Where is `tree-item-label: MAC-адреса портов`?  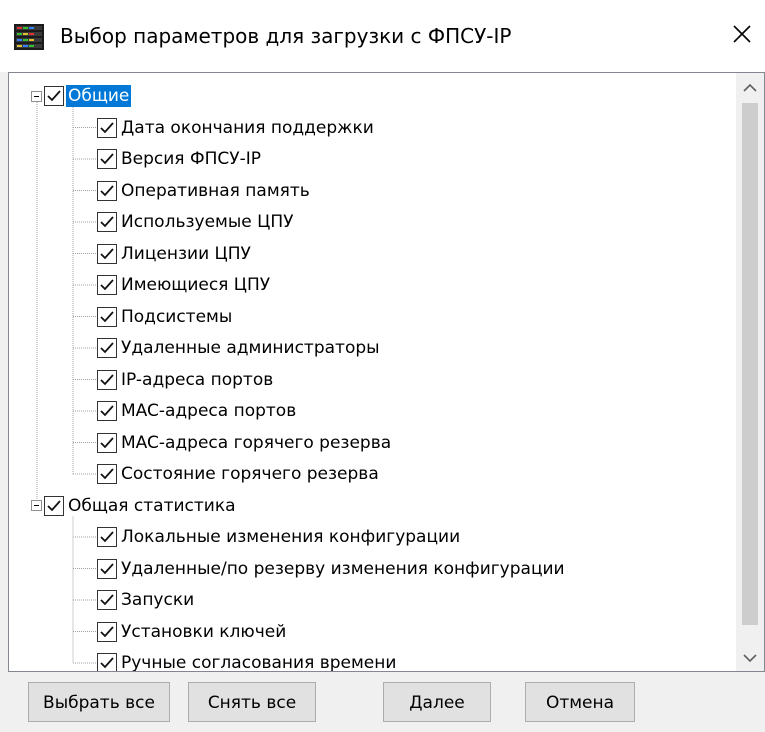 tree-item-label: MAC-адреса портов is located at coordinates (208, 411).